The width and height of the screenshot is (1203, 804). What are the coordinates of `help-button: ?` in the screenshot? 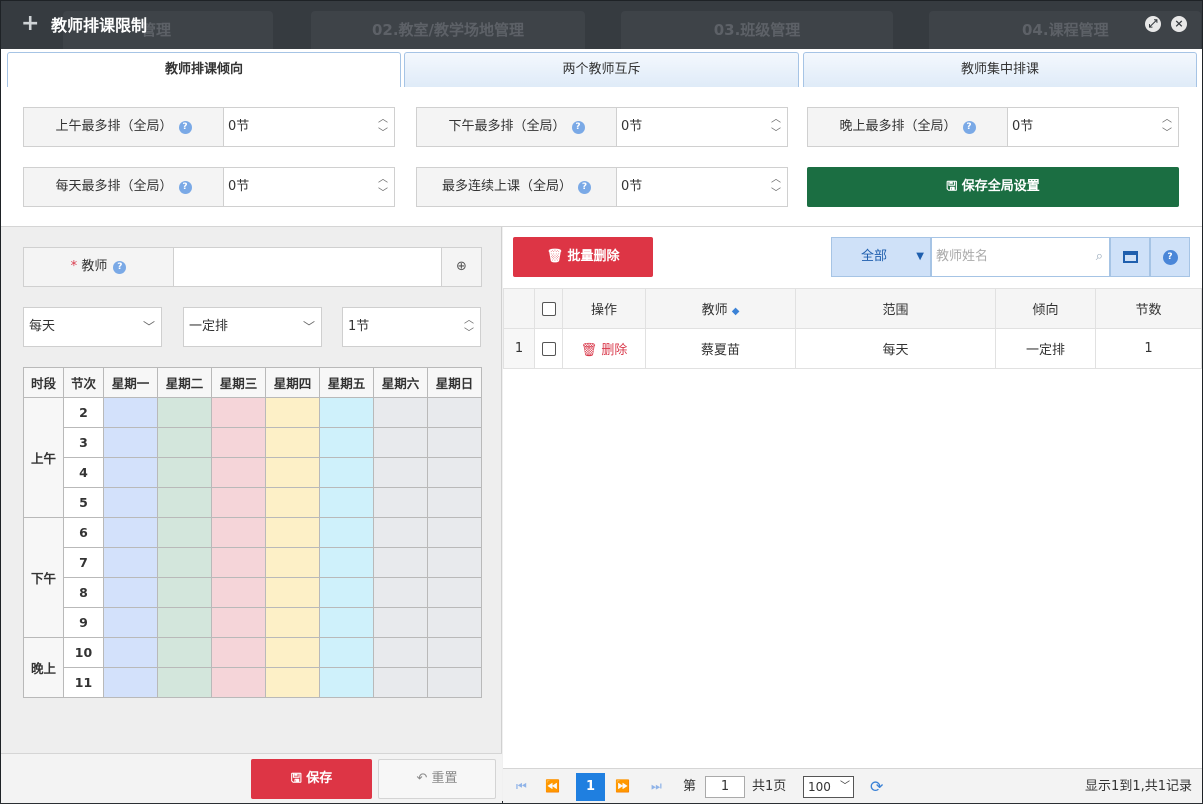 It's located at (1170, 257).